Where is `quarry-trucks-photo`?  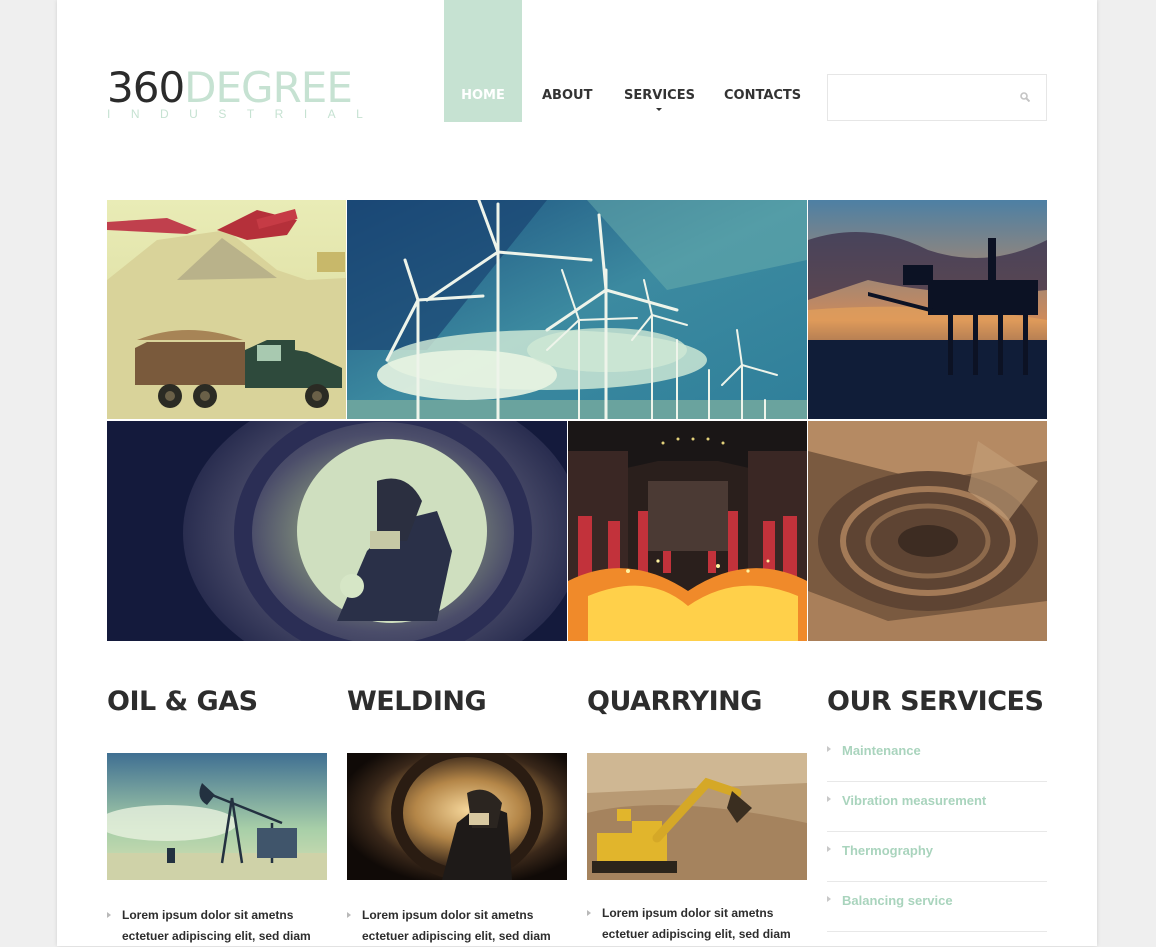 quarry-trucks-photo is located at coordinates (226, 309).